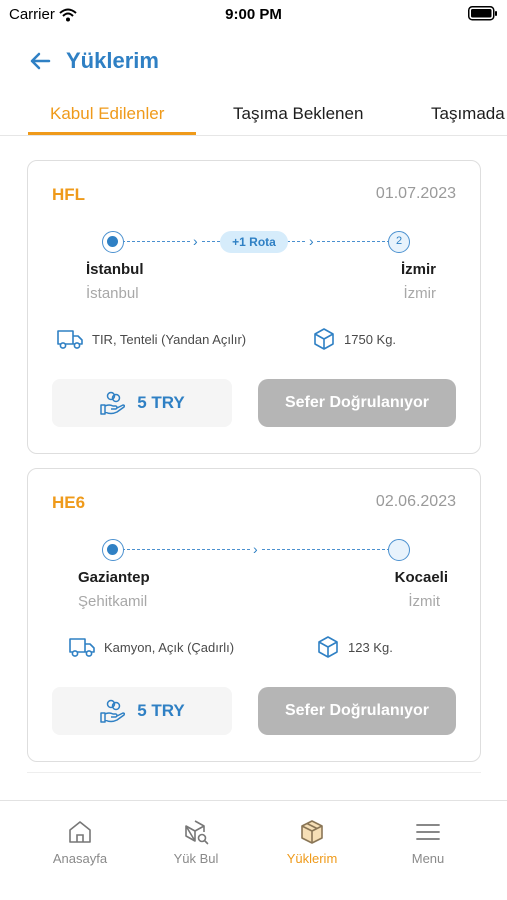 The width and height of the screenshot is (507, 900). I want to click on vehicle-info: Kamyon, Açık (Çadırlı), so click(151, 647).